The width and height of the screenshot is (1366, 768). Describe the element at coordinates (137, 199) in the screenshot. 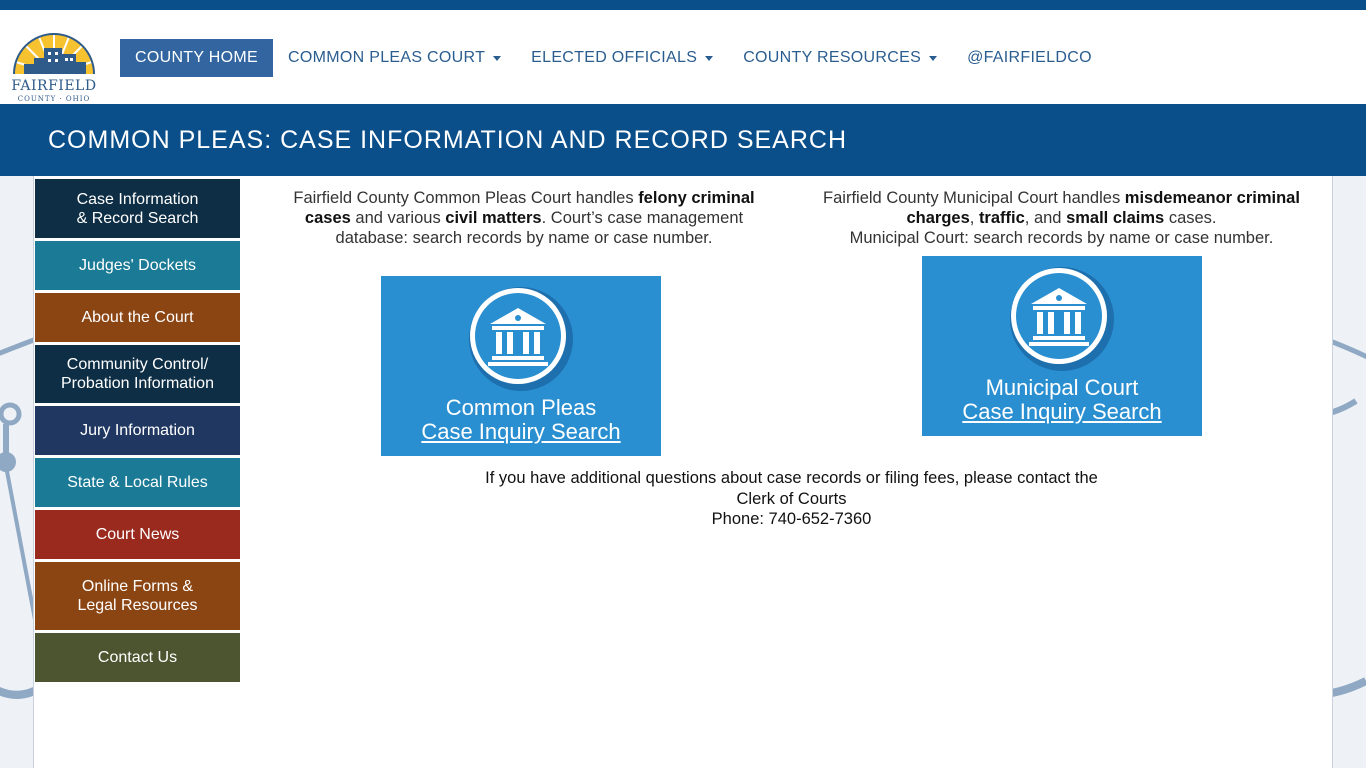

I see `sidebar-item-label: Case Information` at that location.